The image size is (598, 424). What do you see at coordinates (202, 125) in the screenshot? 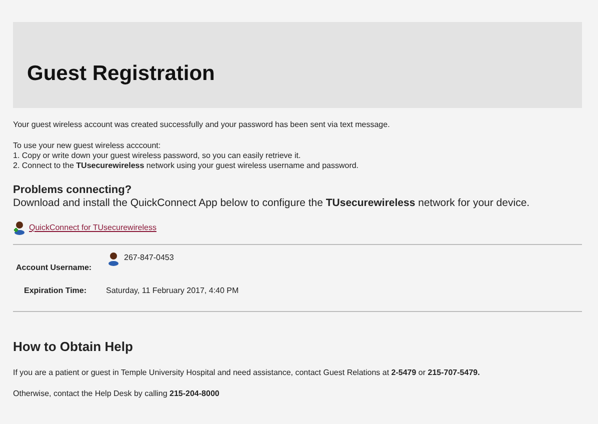
I see `confirmation-text: Your guest wireless account was created successfully and your password has been sent via text message.` at bounding box center [202, 125].